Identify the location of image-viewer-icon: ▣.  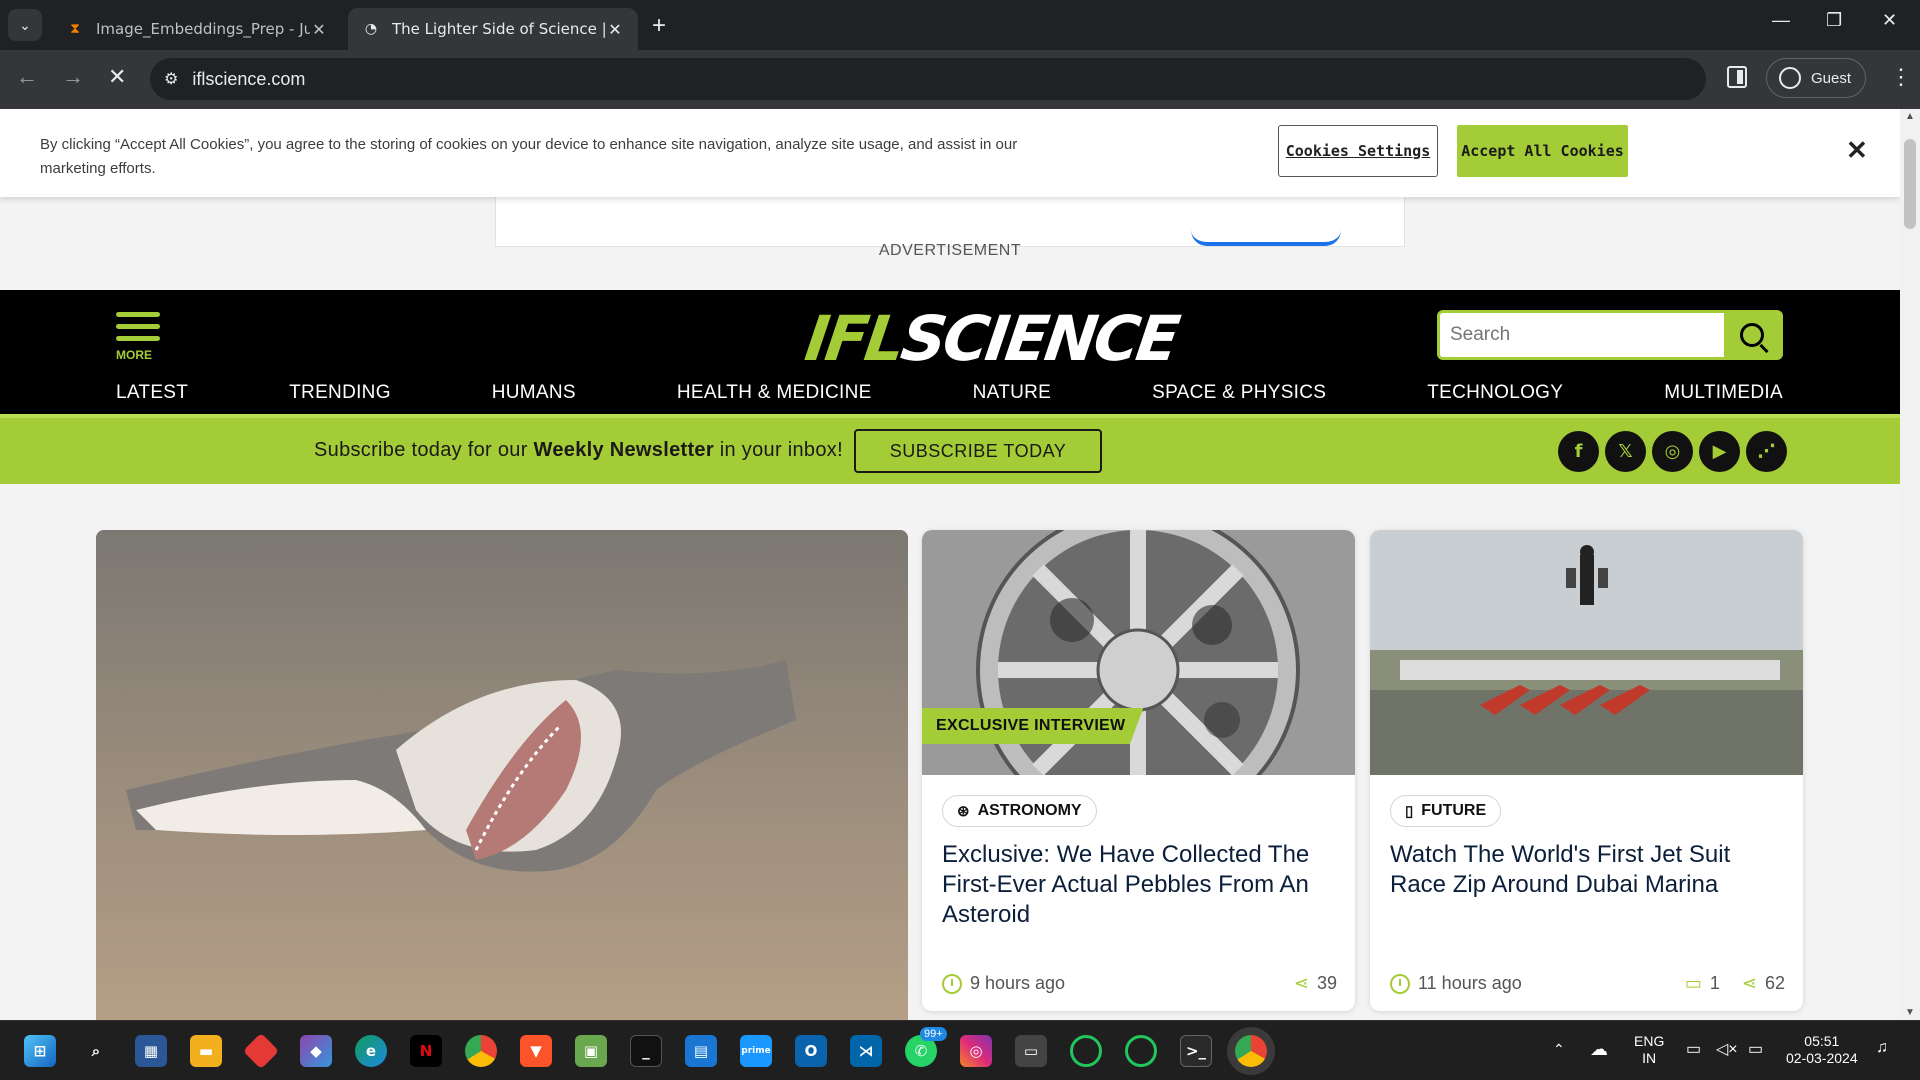
(591, 1051).